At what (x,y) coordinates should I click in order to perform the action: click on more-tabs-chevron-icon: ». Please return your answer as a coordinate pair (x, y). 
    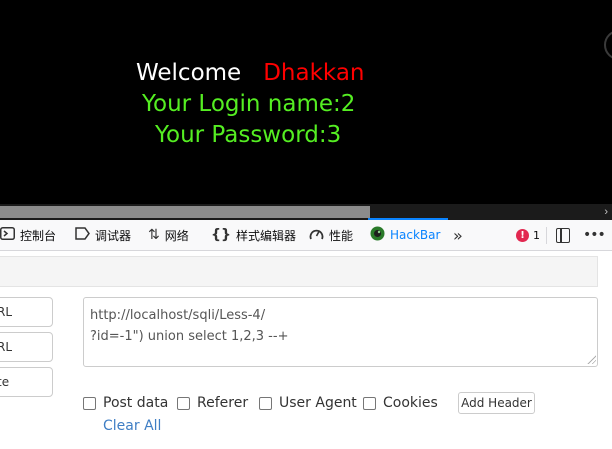
    Looking at the image, I should click on (458, 235).